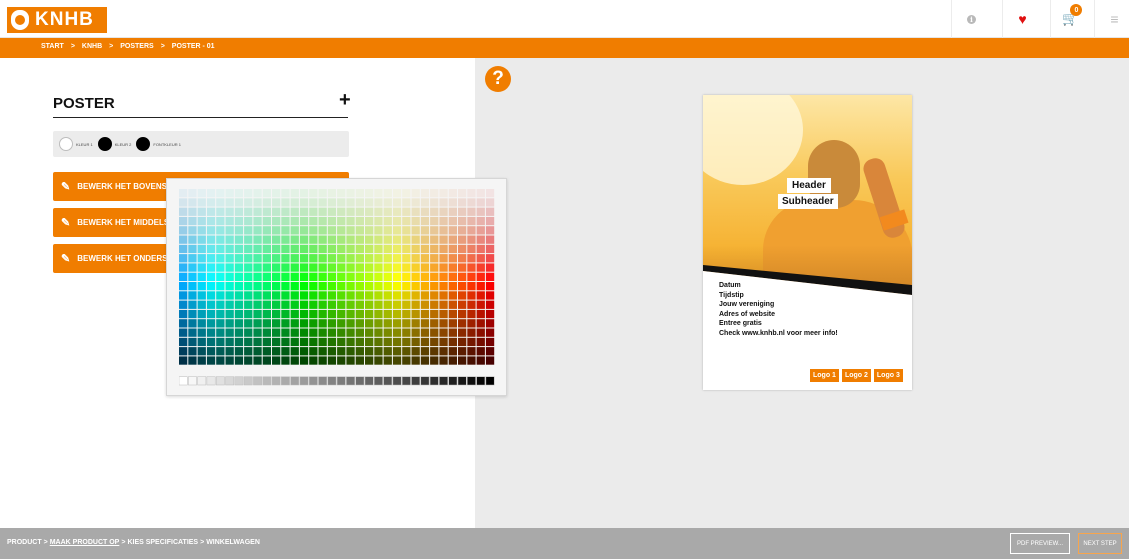 This screenshot has height=559, width=1129. I want to click on step-maak-product-op: MAAK PRODUCT OP, so click(85, 542).